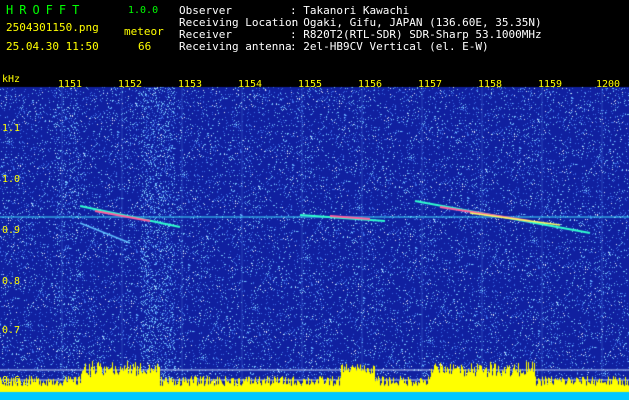  I want to click on antenna-value: : 2el-HB9CV Vertical (el. E-W), so click(389, 46).